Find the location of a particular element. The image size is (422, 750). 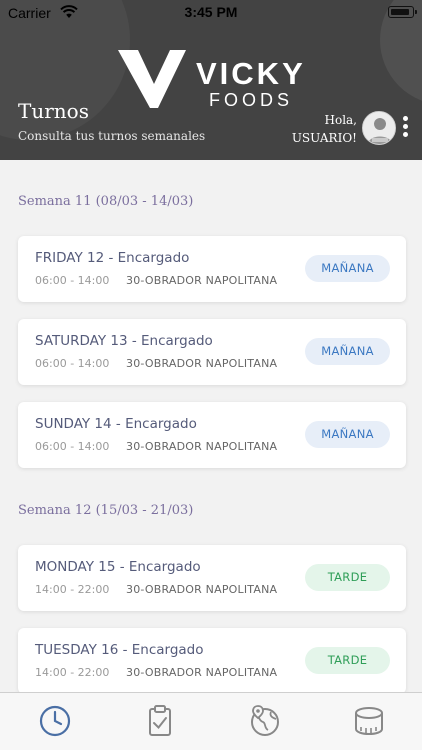

user-greeting: Hola, USUARIO! is located at coordinates (324, 129).